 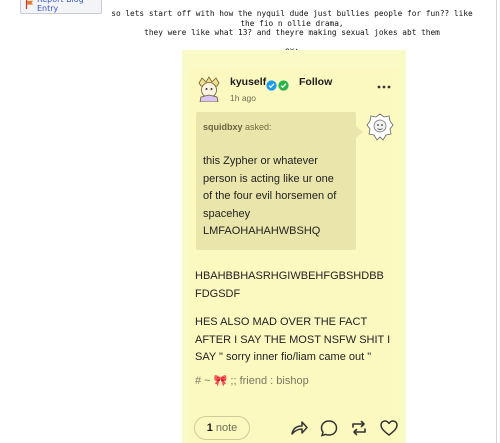 I want to click on post-tags: # ~ 🎀 ;; friend : bishop, so click(x=252, y=380).